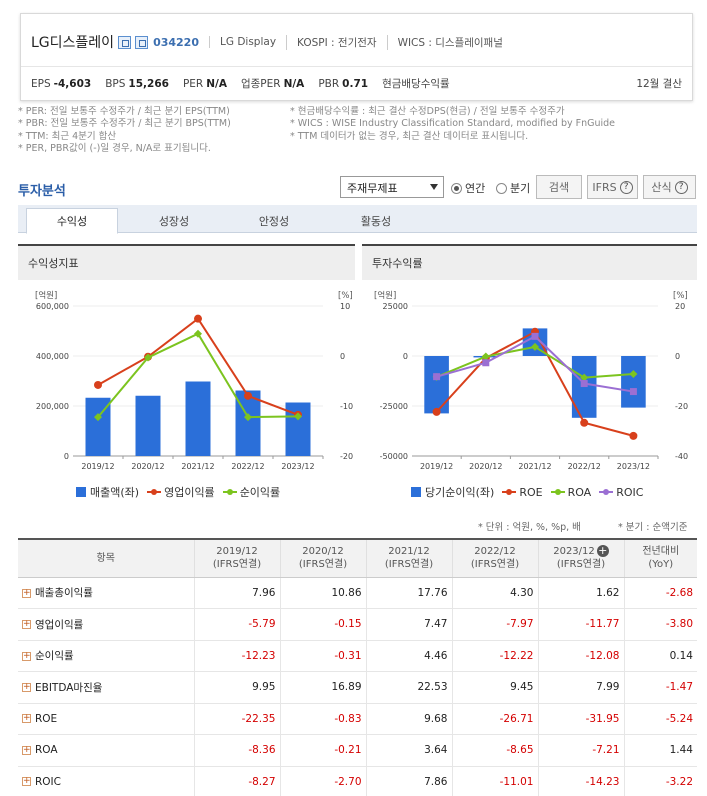 Image resolution: width=707 pixels, height=796 pixels. Describe the element at coordinates (680, 306) in the screenshot. I see `y-right-tick: 20` at that location.